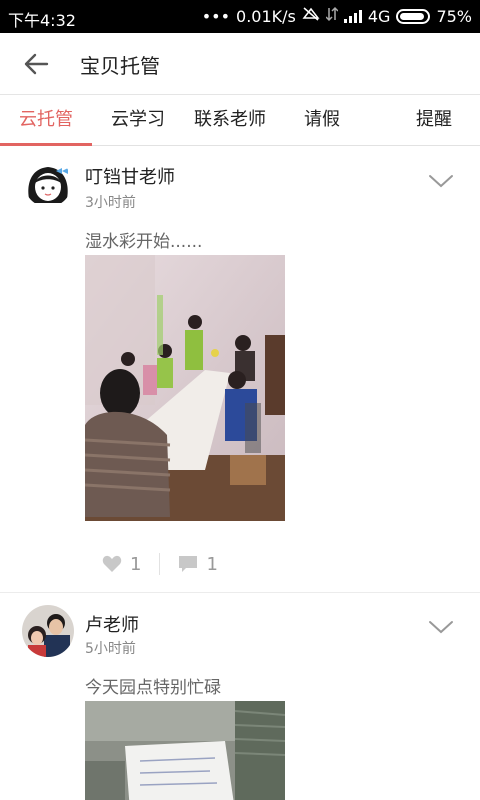 The image size is (480, 800). Describe the element at coordinates (413, 16) in the screenshot. I see `battery-icon` at that location.